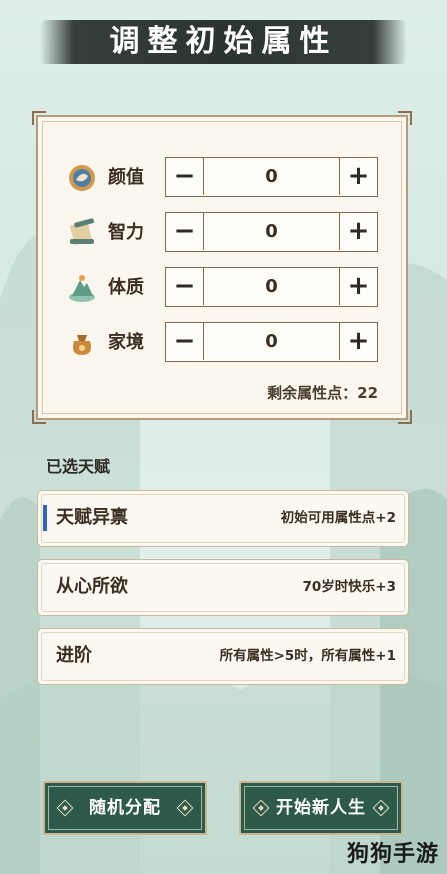  What do you see at coordinates (126, 232) in the screenshot?
I see `attribute-label: 智力` at bounding box center [126, 232].